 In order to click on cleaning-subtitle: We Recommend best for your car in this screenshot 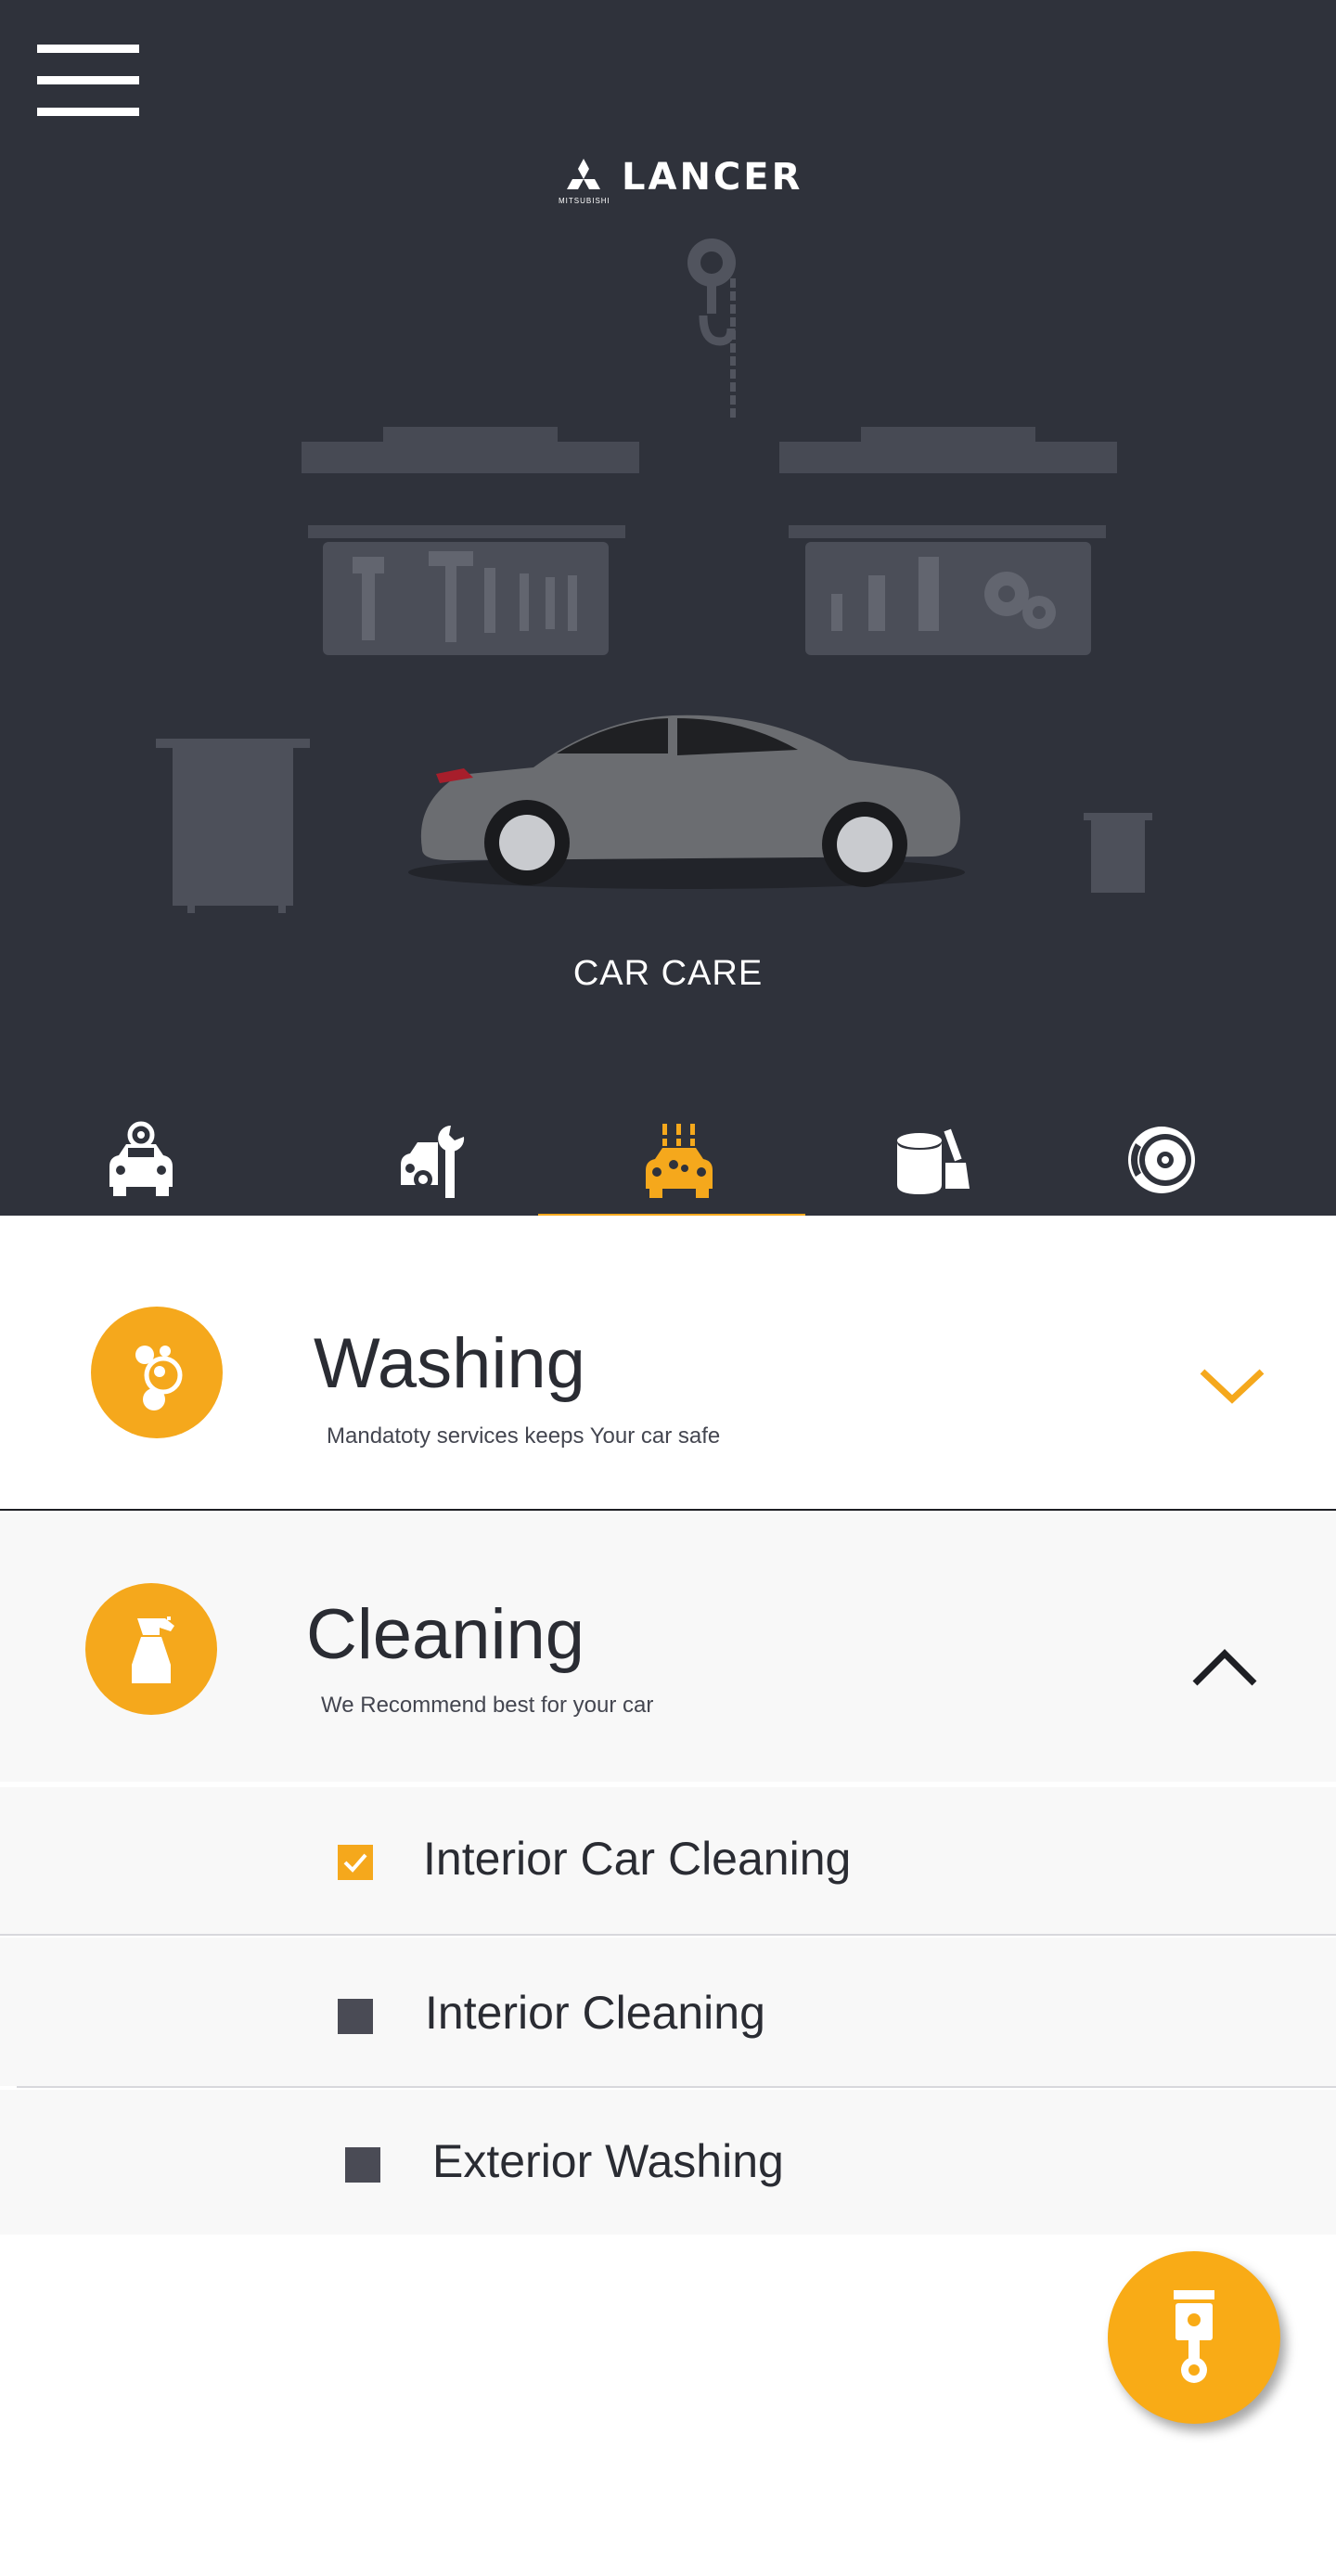, I will do `click(488, 1705)`.